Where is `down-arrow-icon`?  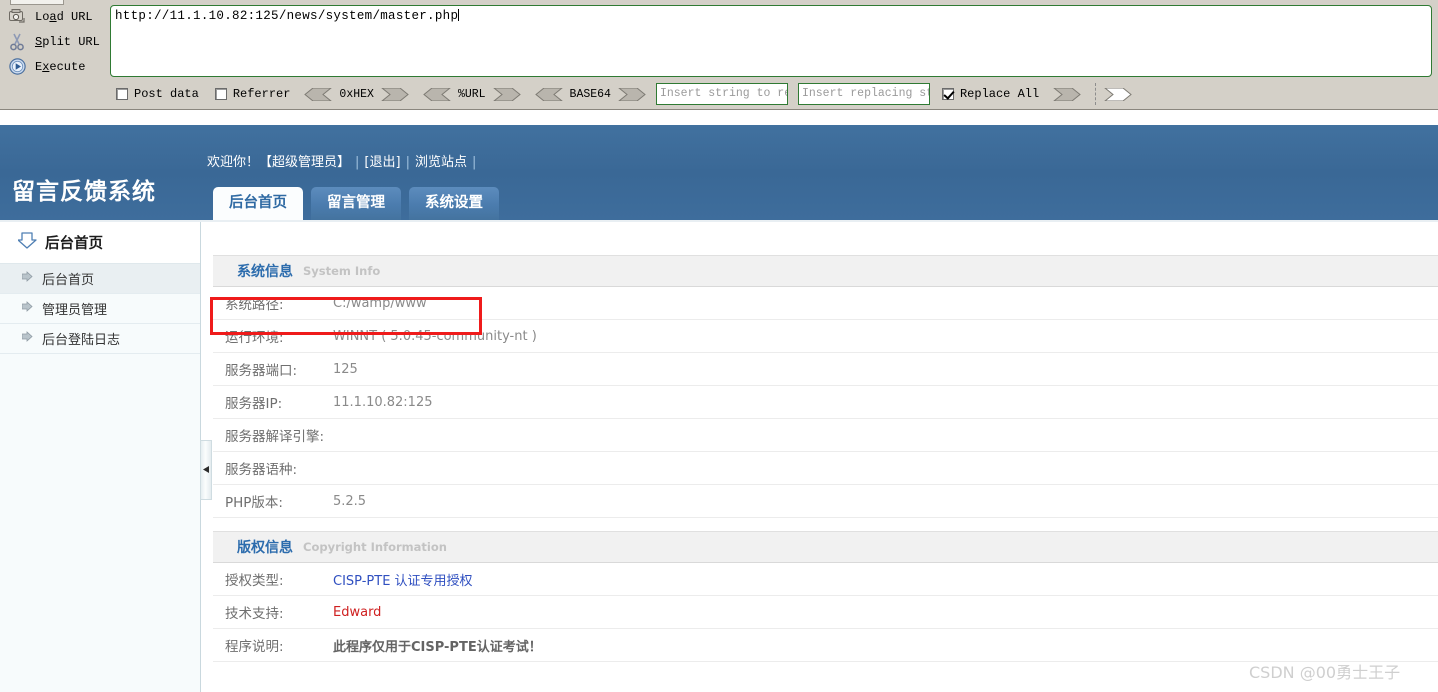
down-arrow-icon is located at coordinates (27, 242).